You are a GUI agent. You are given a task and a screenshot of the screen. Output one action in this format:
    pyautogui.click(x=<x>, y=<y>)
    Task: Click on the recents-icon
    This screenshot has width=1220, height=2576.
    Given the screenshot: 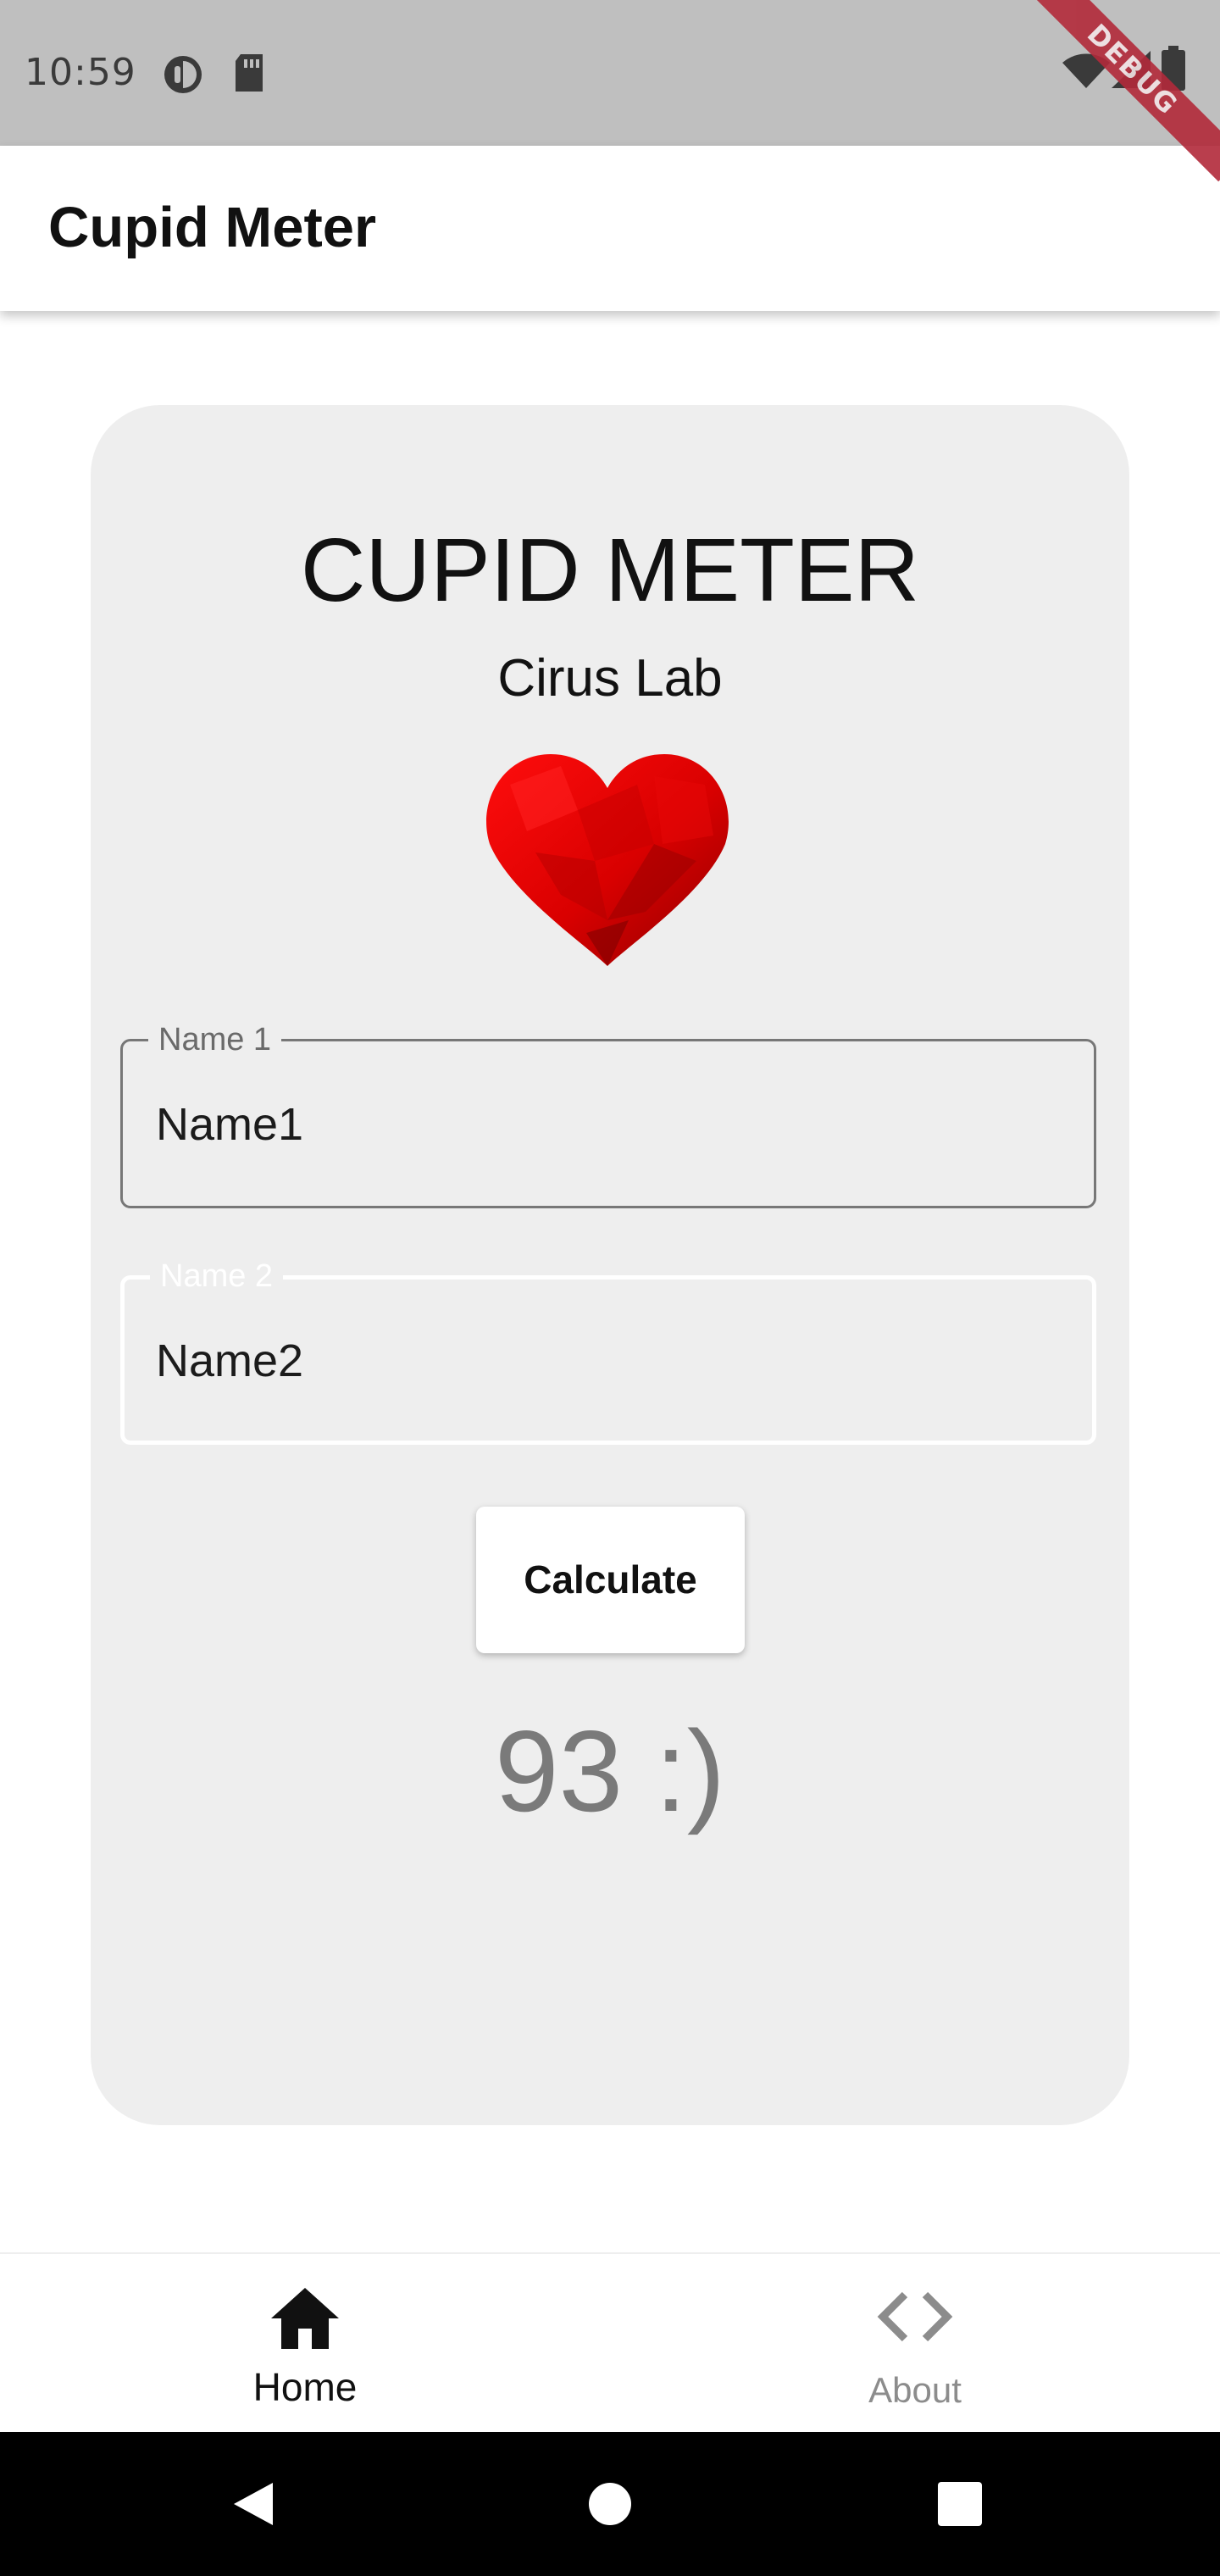 What is the action you would take?
    pyautogui.click(x=960, y=2504)
    